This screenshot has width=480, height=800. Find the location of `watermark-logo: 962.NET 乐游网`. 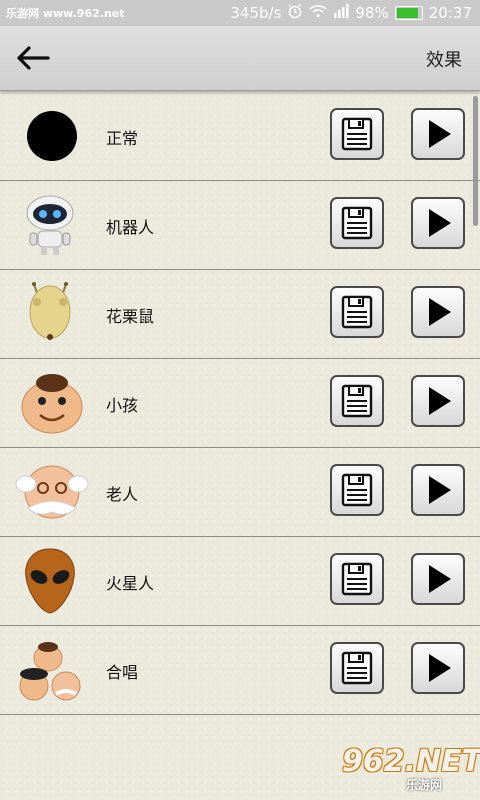

watermark-logo: 962.NET 乐游网 is located at coordinates (411, 769).